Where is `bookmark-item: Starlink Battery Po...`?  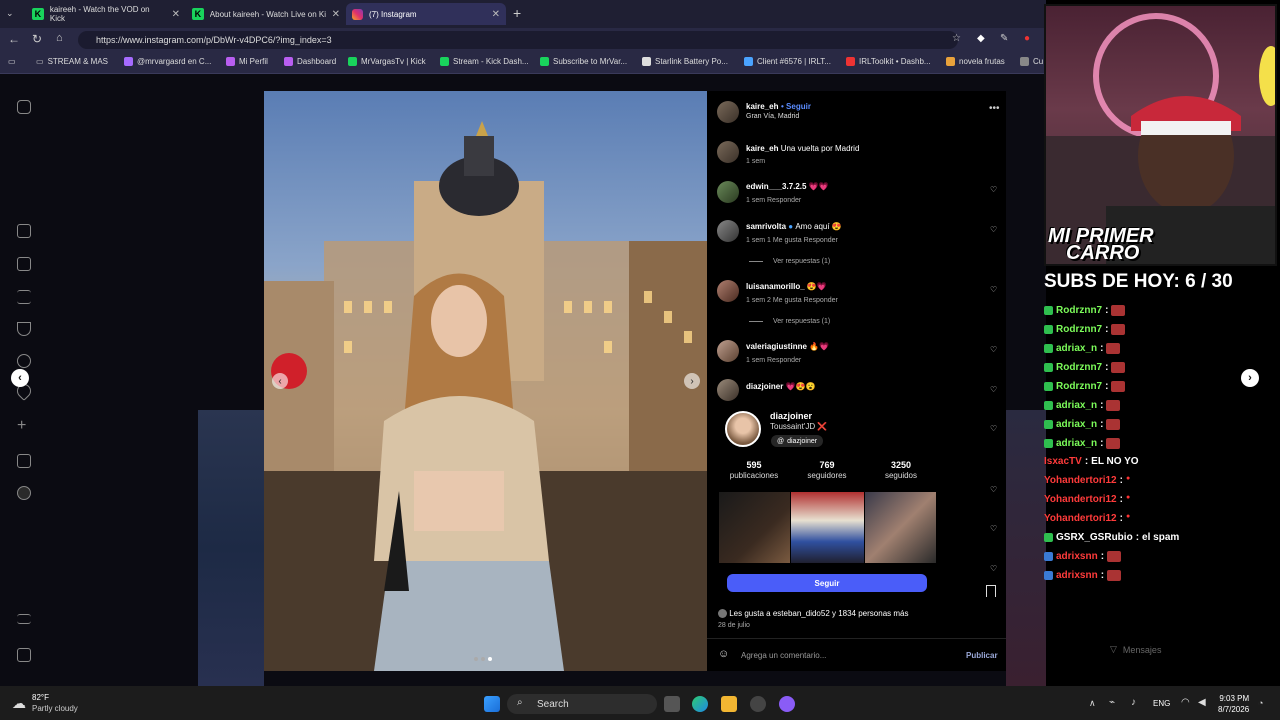 bookmark-item: Starlink Battery Po... is located at coordinates (685, 61).